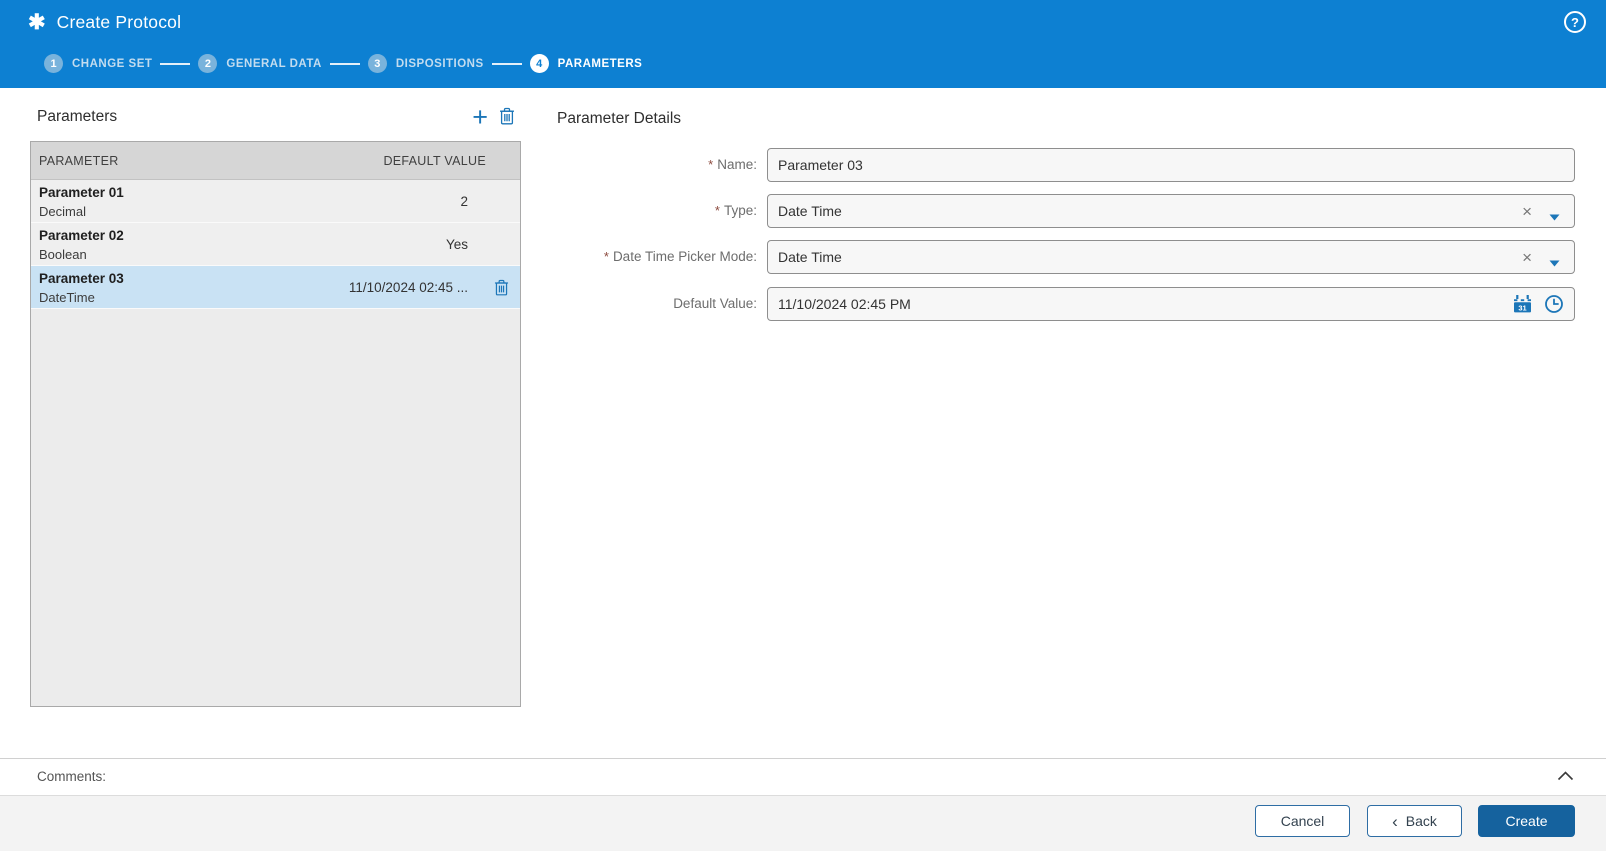 The height and width of the screenshot is (851, 1606). Describe the element at coordinates (810, 211) in the screenshot. I see `type-select-value: Date Time` at that location.